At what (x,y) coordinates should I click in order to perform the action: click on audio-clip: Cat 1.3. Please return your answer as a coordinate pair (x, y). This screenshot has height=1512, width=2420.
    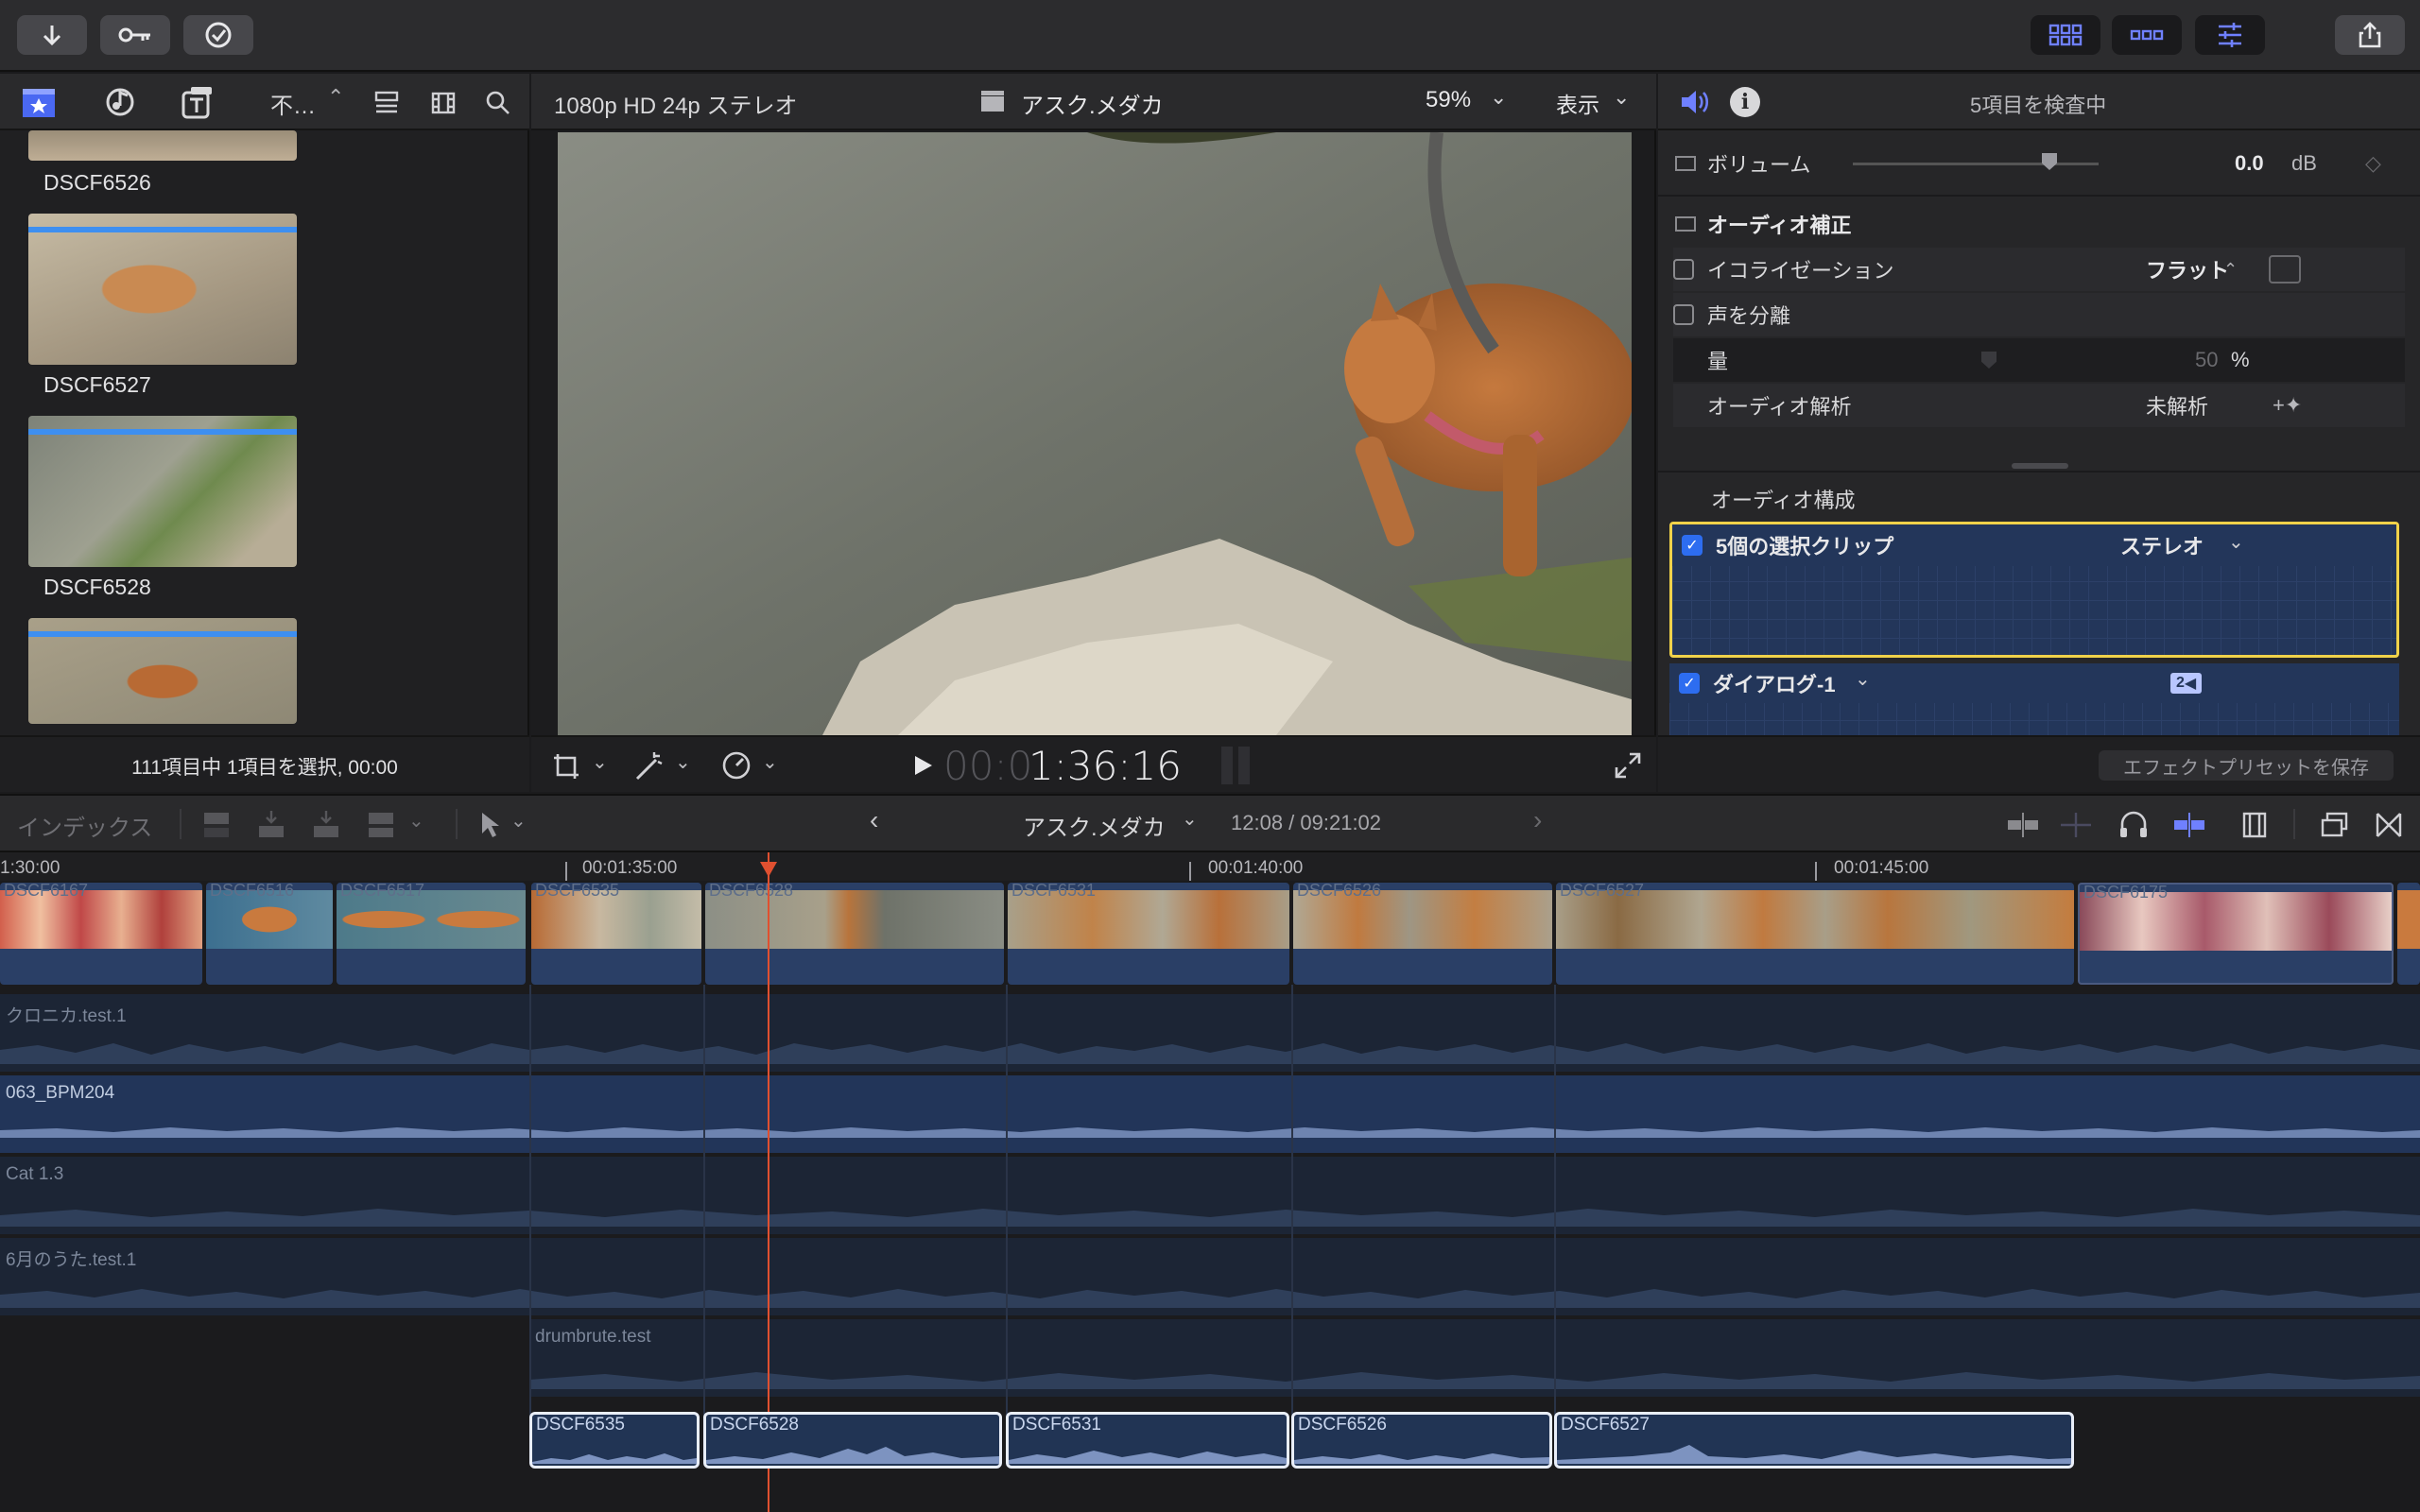
    Looking at the image, I should click on (1210, 1195).